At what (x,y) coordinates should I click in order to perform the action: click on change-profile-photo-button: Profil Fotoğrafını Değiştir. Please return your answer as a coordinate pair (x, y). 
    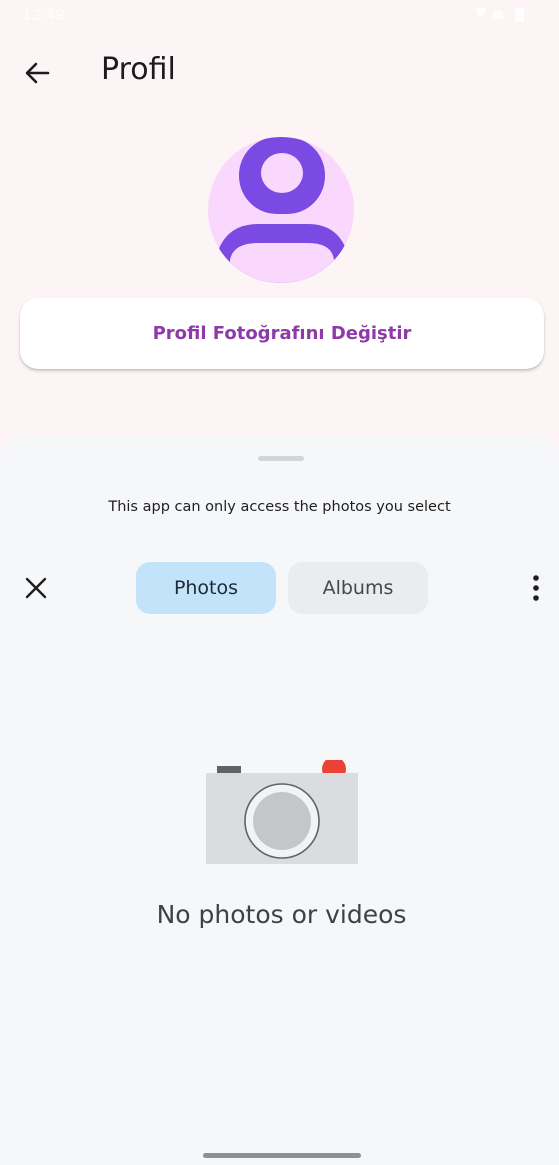
    Looking at the image, I should click on (282, 333).